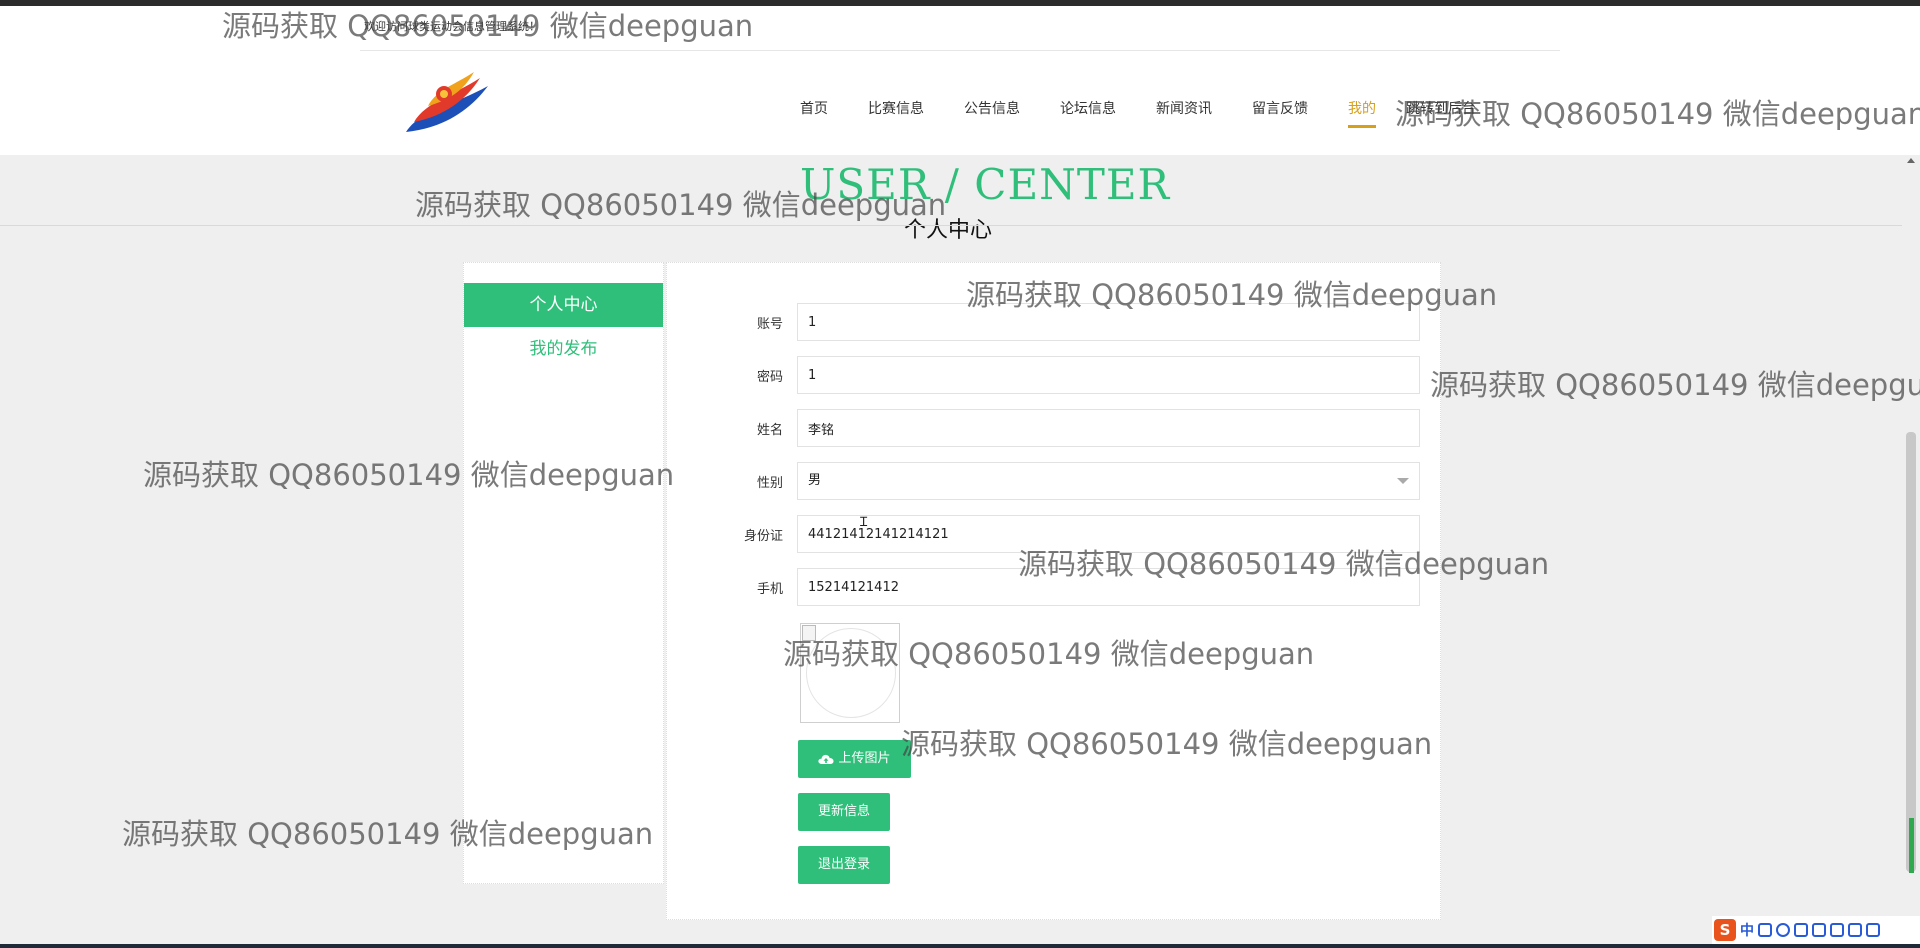 The height and width of the screenshot is (948, 1920). Describe the element at coordinates (951, 225) in the screenshot. I see `title-divider` at that location.